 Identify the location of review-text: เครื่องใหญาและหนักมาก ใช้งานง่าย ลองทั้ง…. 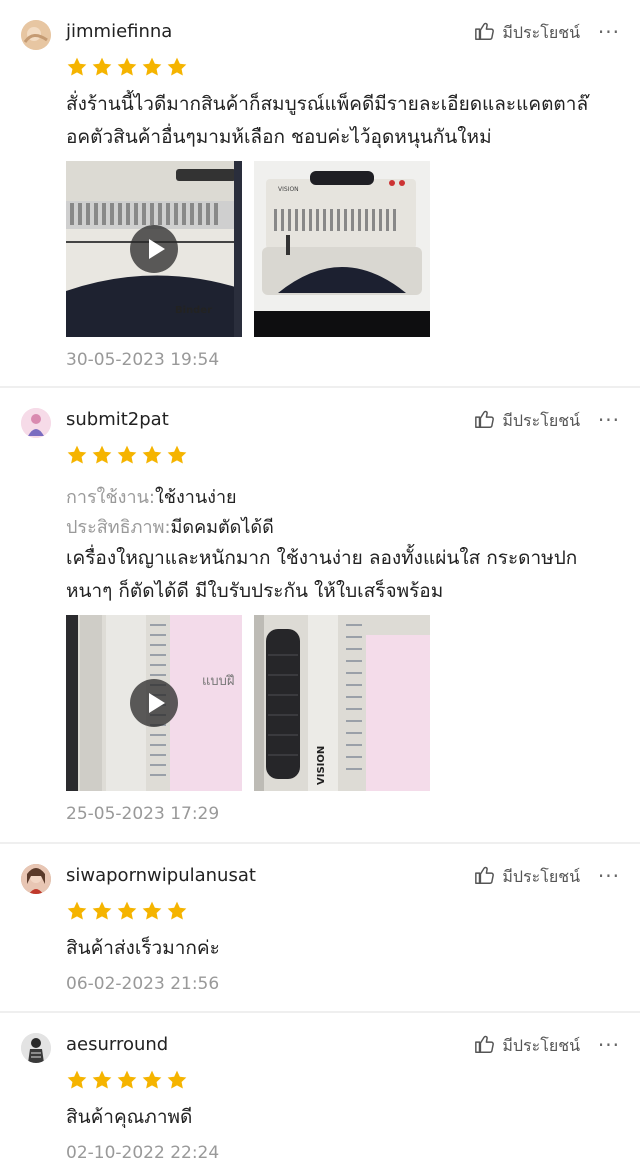
(344, 575).